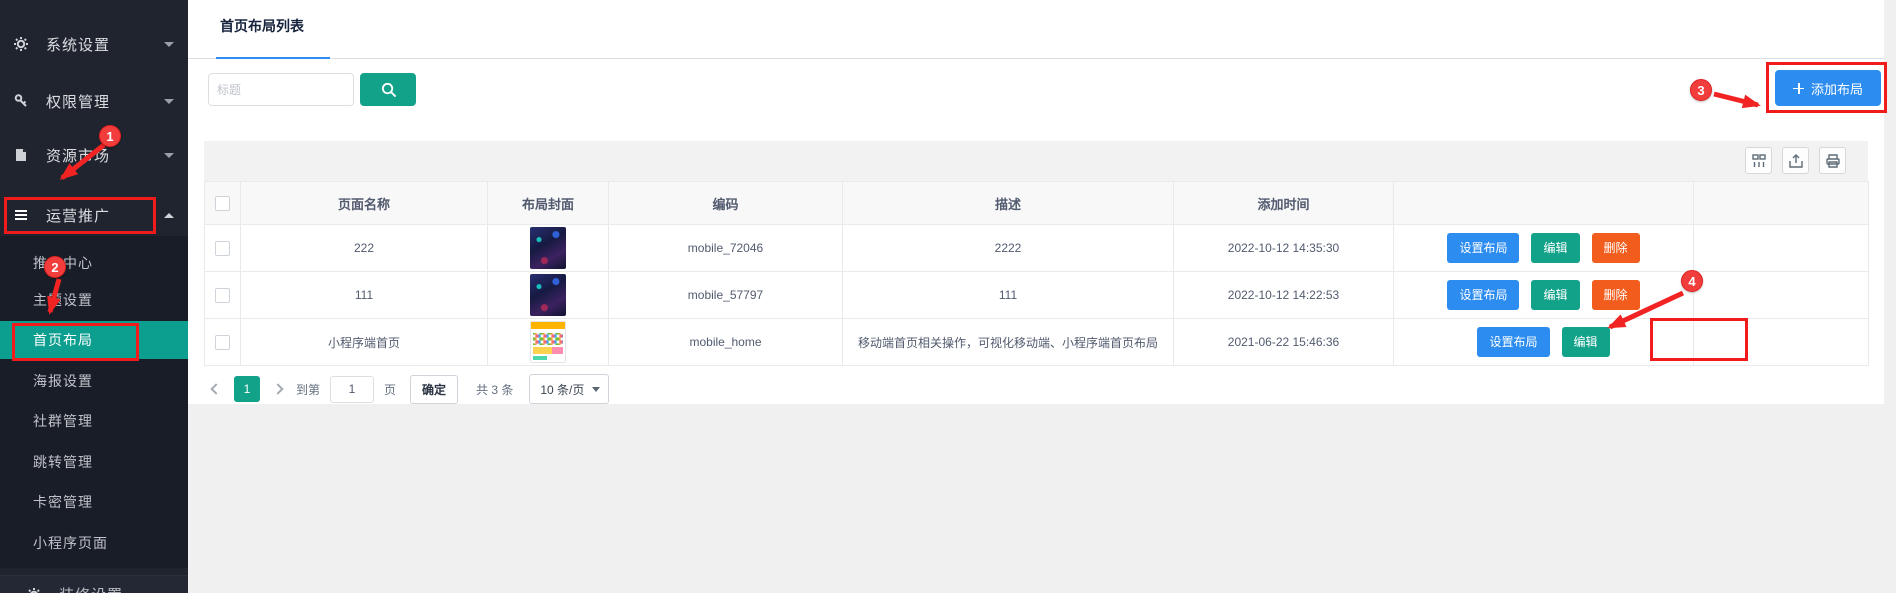 The width and height of the screenshot is (1896, 593). Describe the element at coordinates (352, 389) in the screenshot. I see `goto-page-input` at that location.